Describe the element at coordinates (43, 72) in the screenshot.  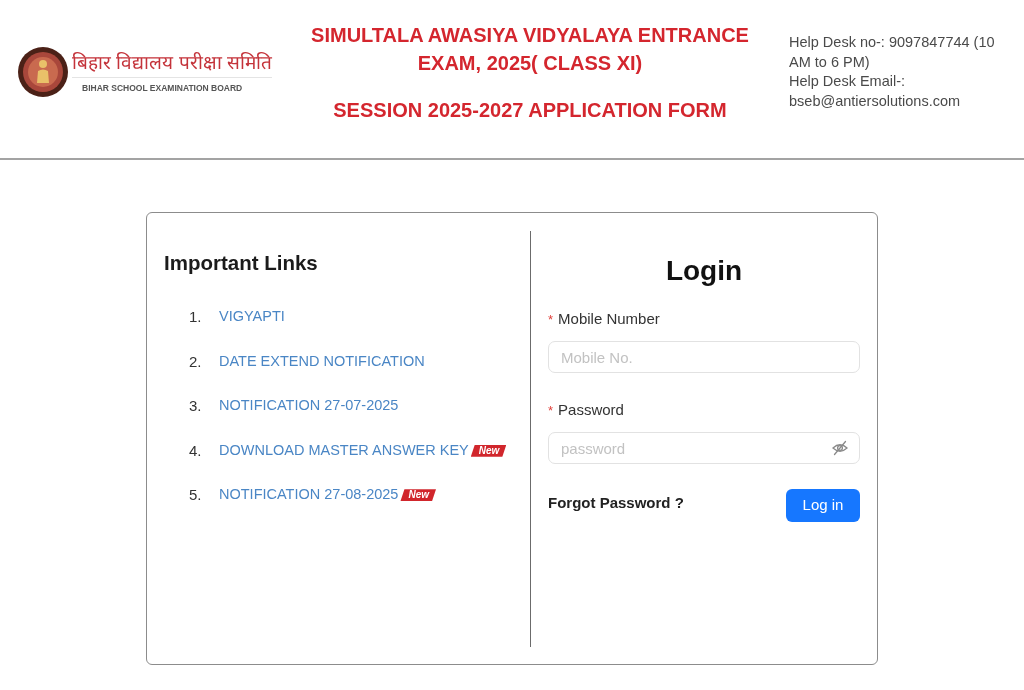
I see `seal-logo` at that location.